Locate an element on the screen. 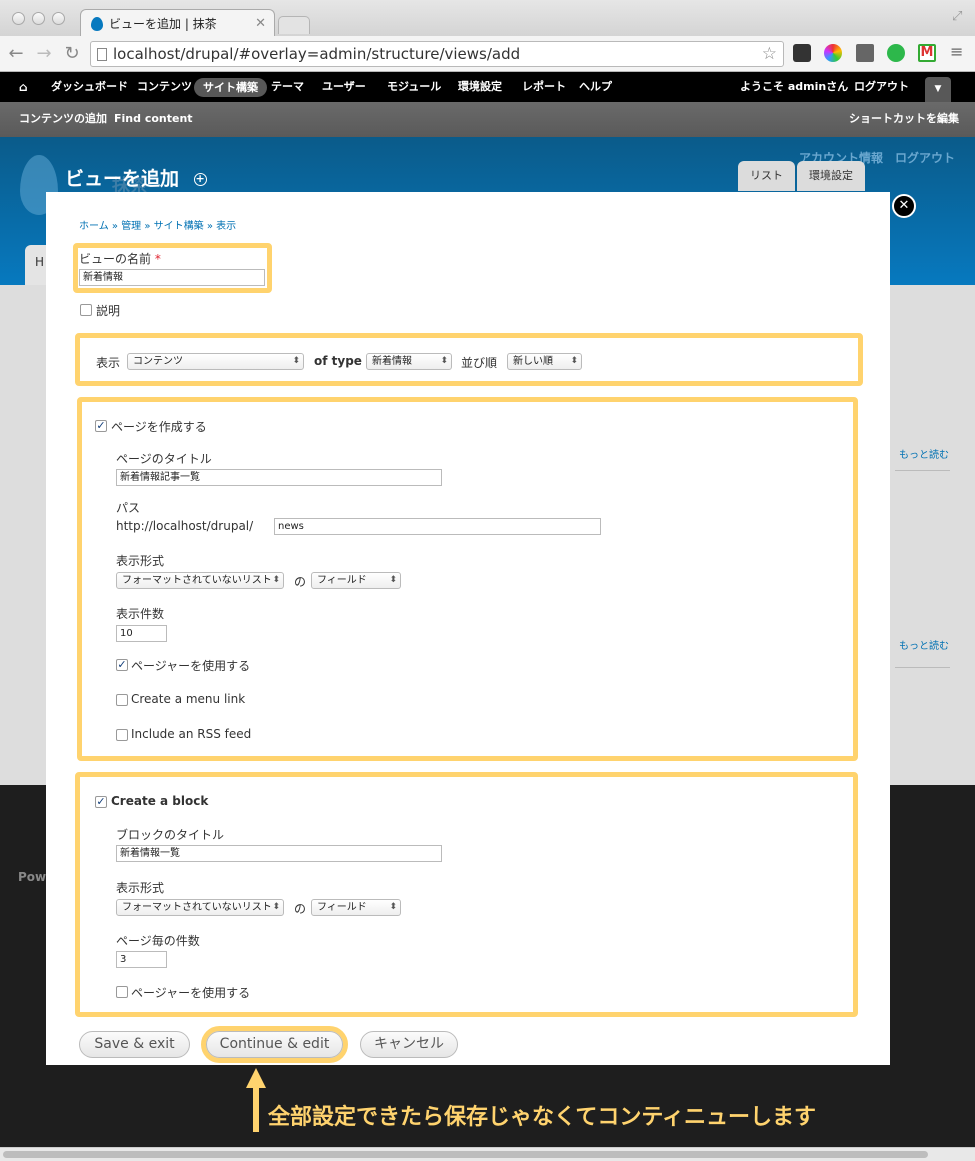 The width and height of the screenshot is (975, 1161). menu-link-checkbox is located at coordinates (122, 700).